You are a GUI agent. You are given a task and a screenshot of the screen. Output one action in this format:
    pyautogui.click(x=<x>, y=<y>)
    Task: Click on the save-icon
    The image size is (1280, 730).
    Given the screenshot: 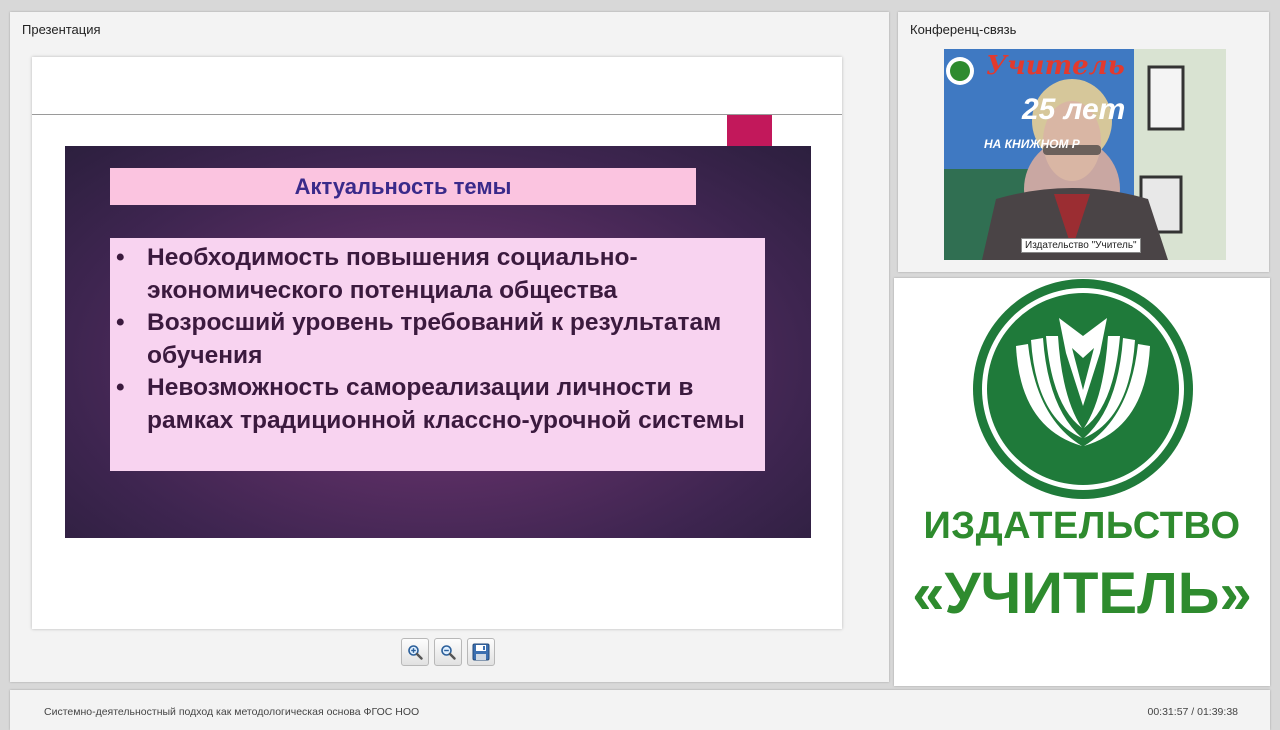 What is the action you would take?
    pyautogui.click(x=481, y=652)
    